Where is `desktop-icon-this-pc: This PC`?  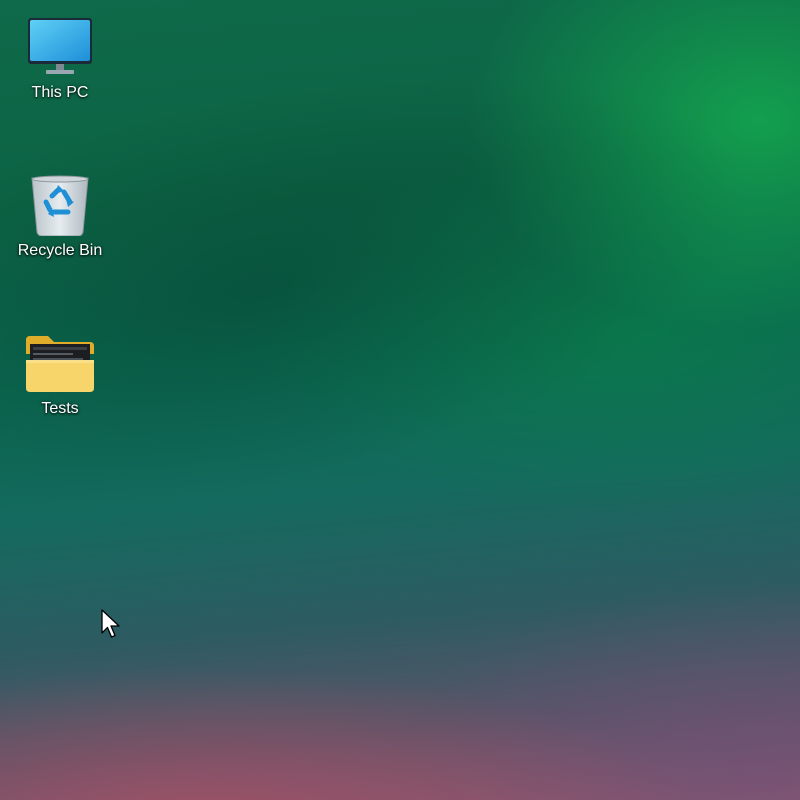 desktop-icon-this-pc: This PC is located at coordinates (60, 58).